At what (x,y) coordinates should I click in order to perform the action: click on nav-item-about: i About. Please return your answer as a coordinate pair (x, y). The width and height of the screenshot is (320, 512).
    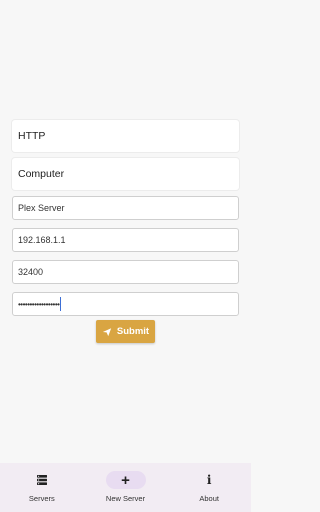
    Looking at the image, I should click on (209, 487).